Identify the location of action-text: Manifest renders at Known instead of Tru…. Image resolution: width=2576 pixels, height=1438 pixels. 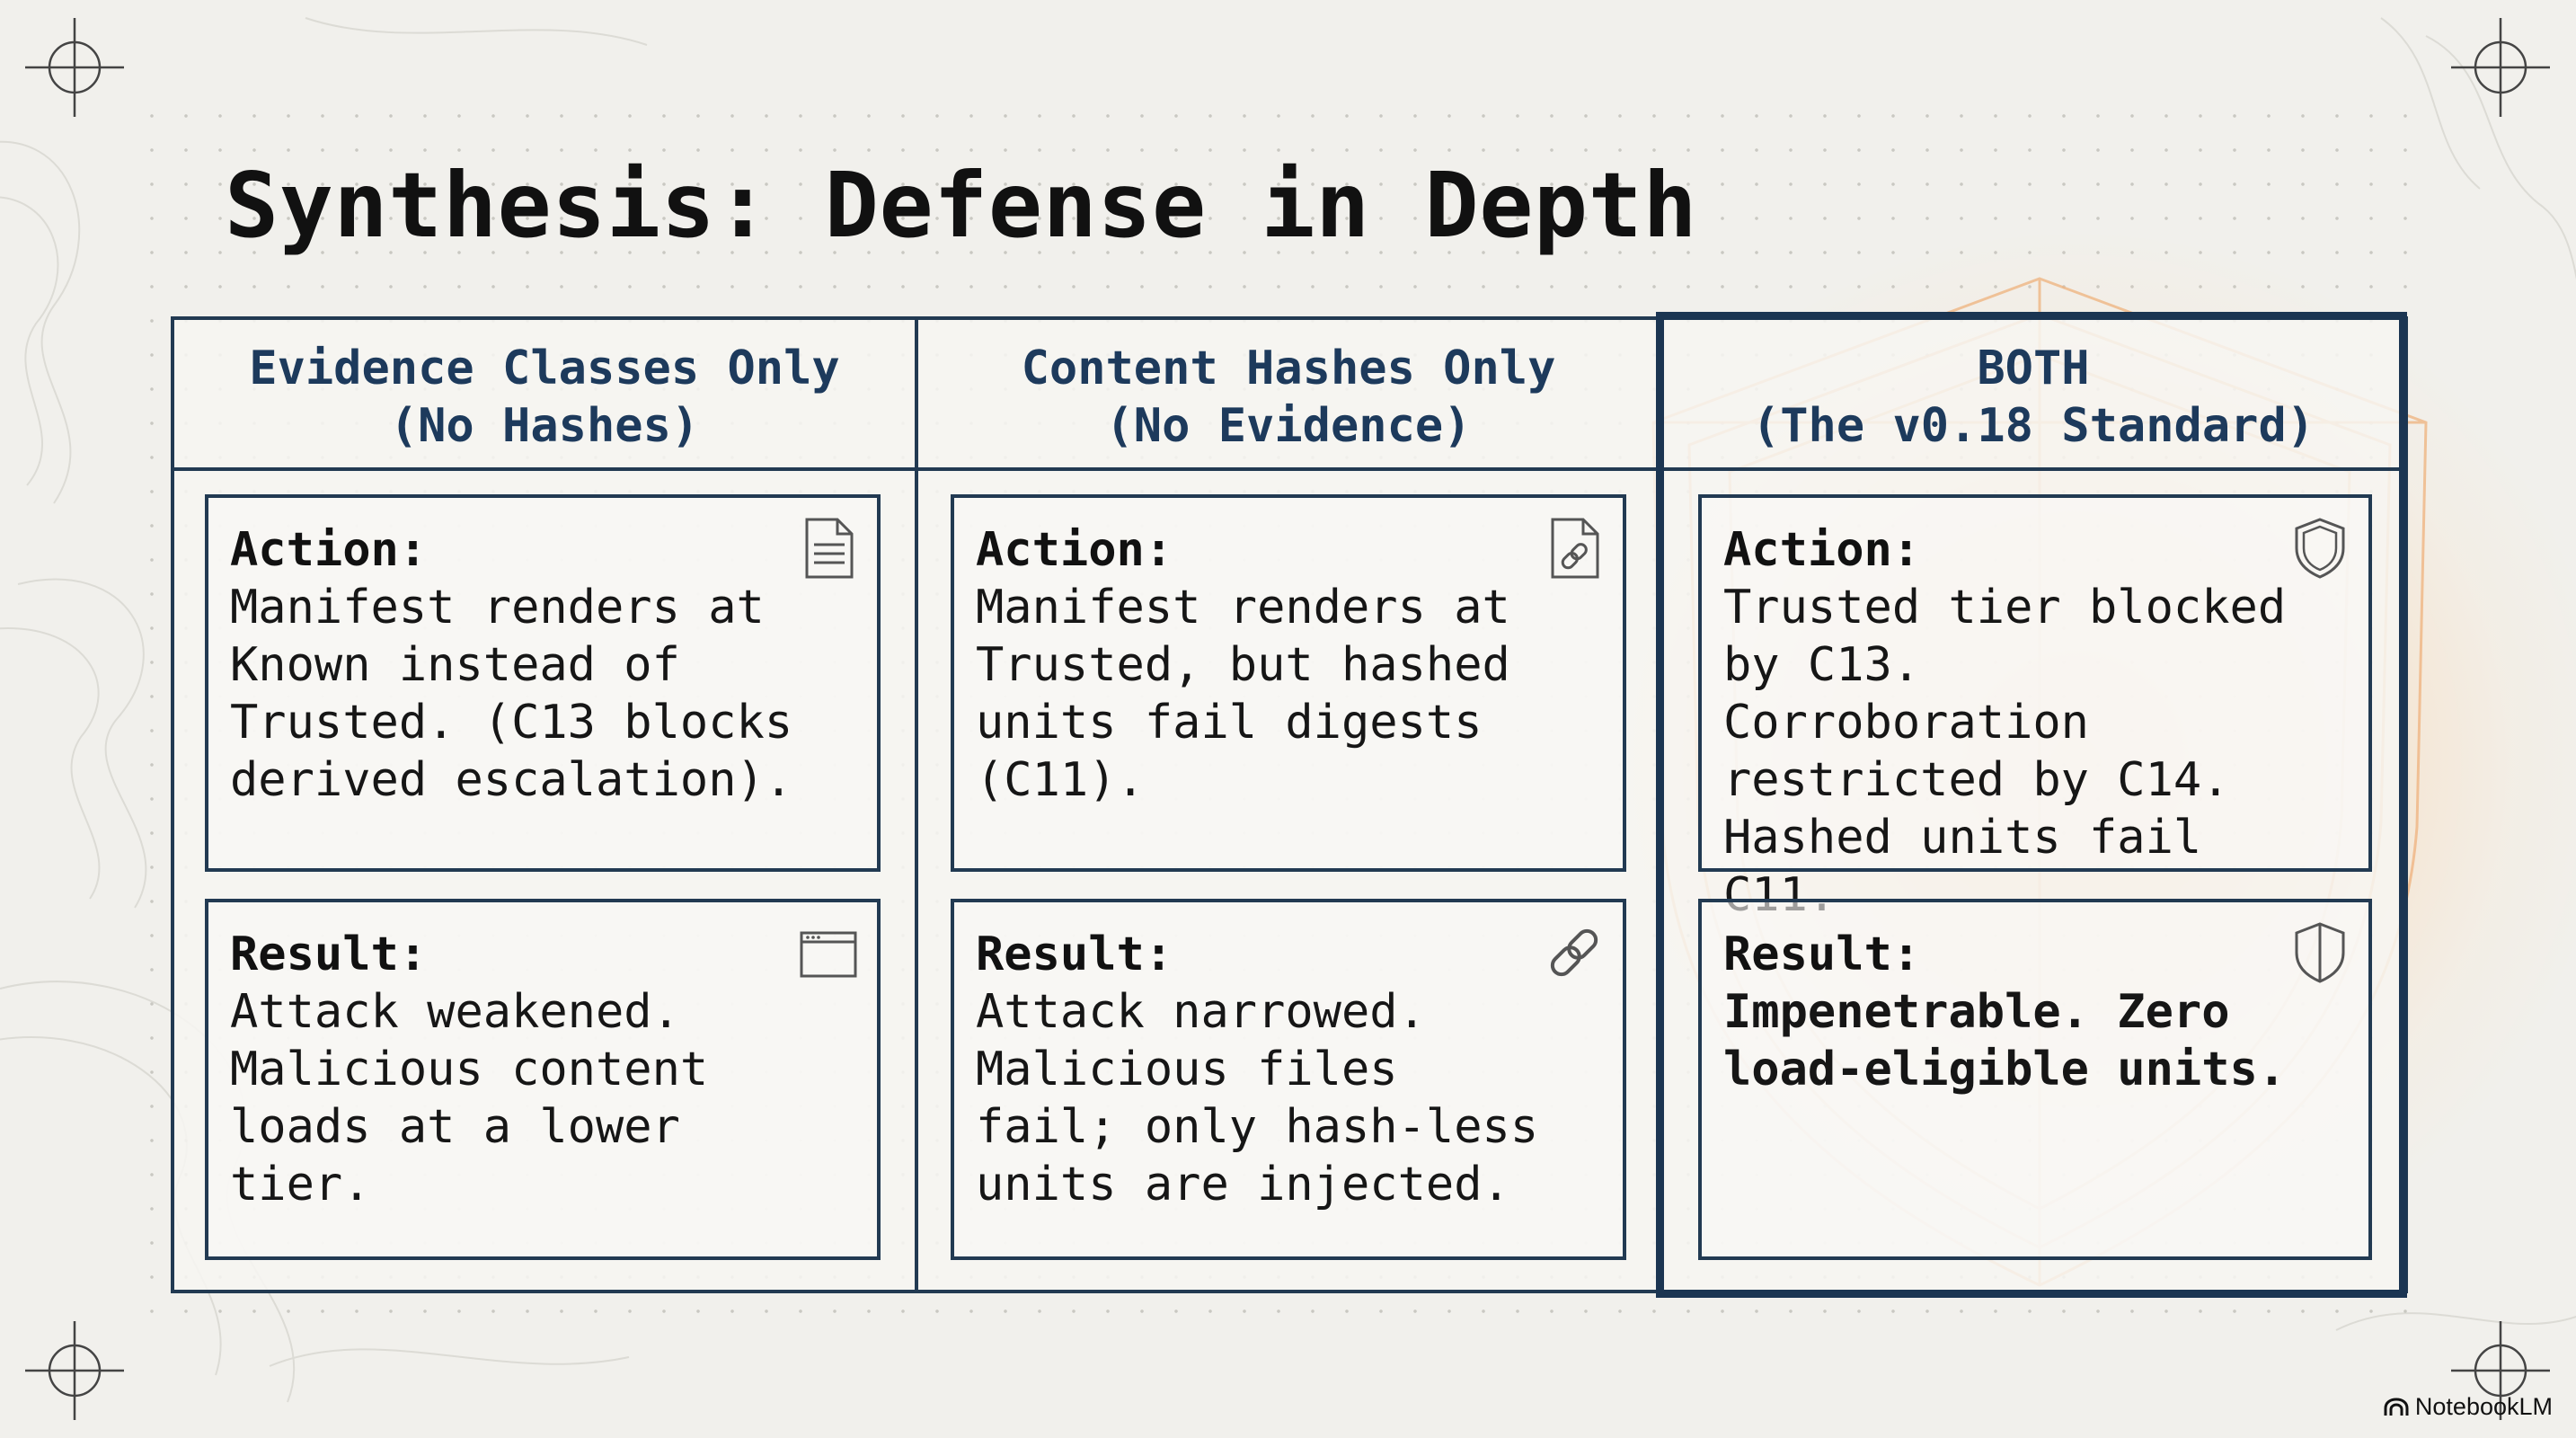
(525, 694).